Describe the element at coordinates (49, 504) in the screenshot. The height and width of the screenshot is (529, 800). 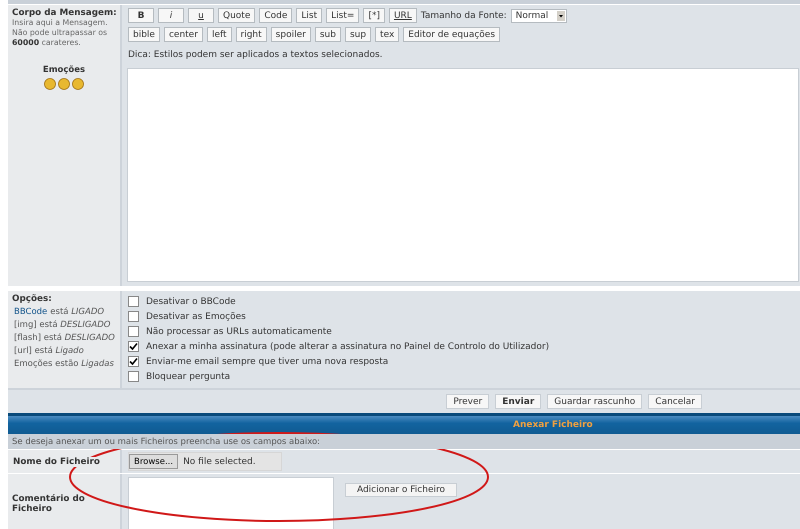
I see `comment-label: Comentário do Ficheiro` at that location.